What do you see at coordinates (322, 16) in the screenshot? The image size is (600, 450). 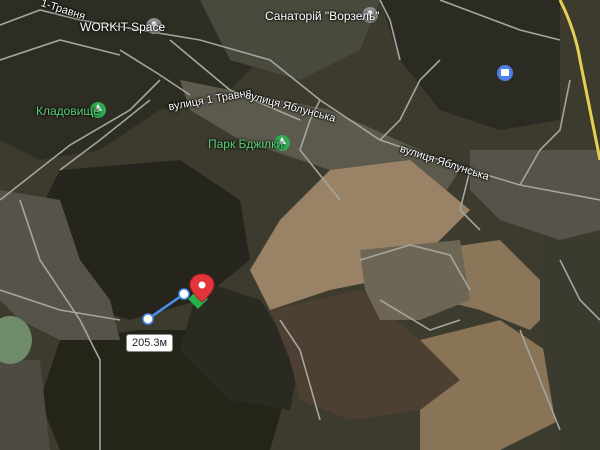 I see `poi-label-sanatorium: Санаторій "Ворзель"` at bounding box center [322, 16].